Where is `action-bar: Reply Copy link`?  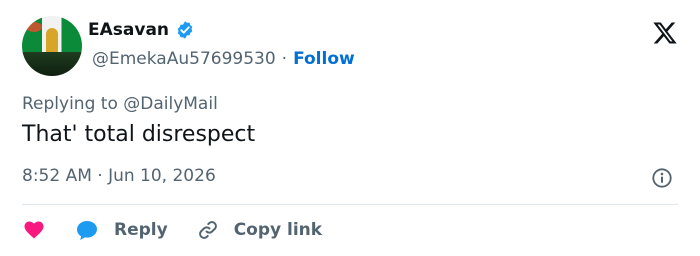
action-bar: Reply Copy link is located at coordinates (186, 230).